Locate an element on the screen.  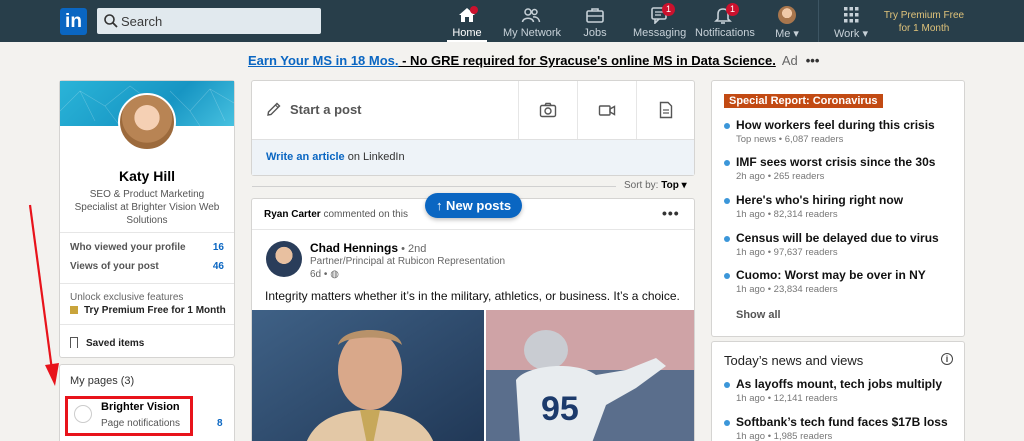
sort-dropdown: Sort by: Top ▾ is located at coordinates (655, 185).